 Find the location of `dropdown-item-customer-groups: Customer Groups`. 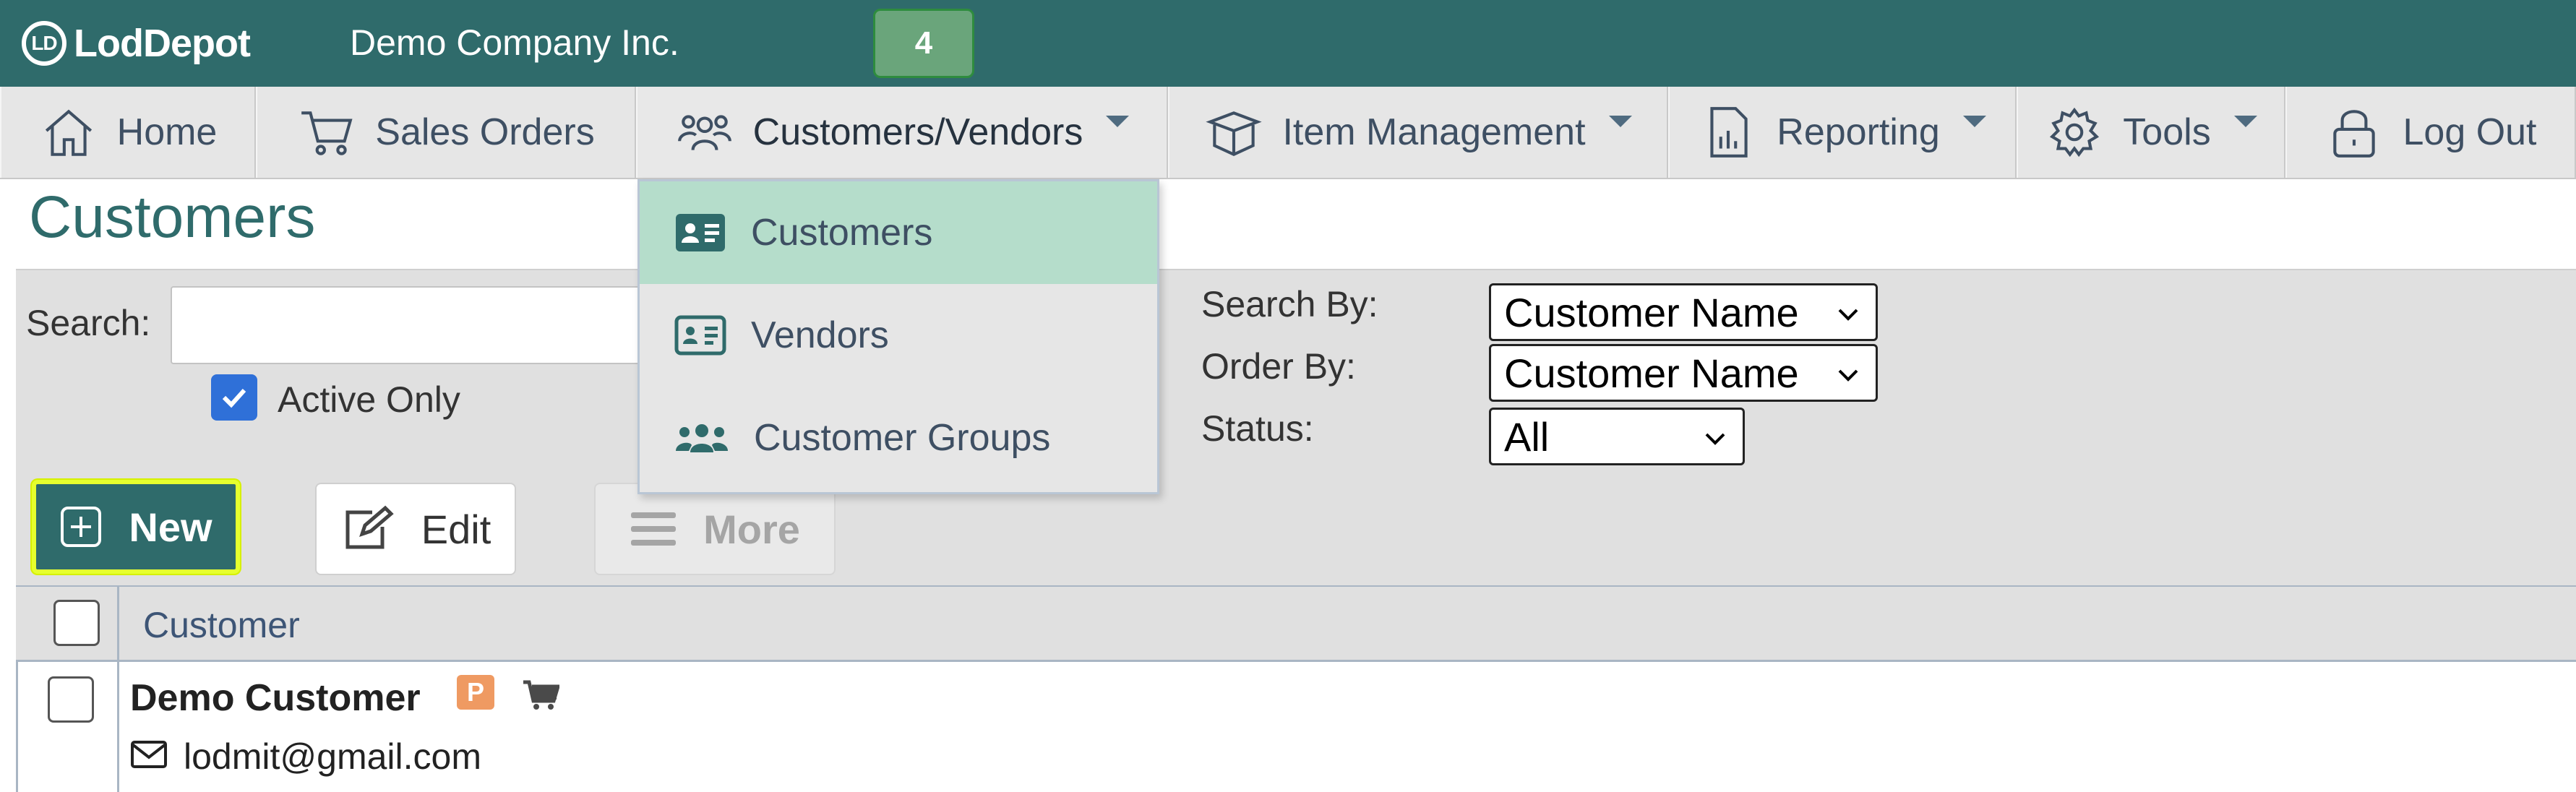

dropdown-item-customer-groups: Customer Groups is located at coordinates (899, 438).